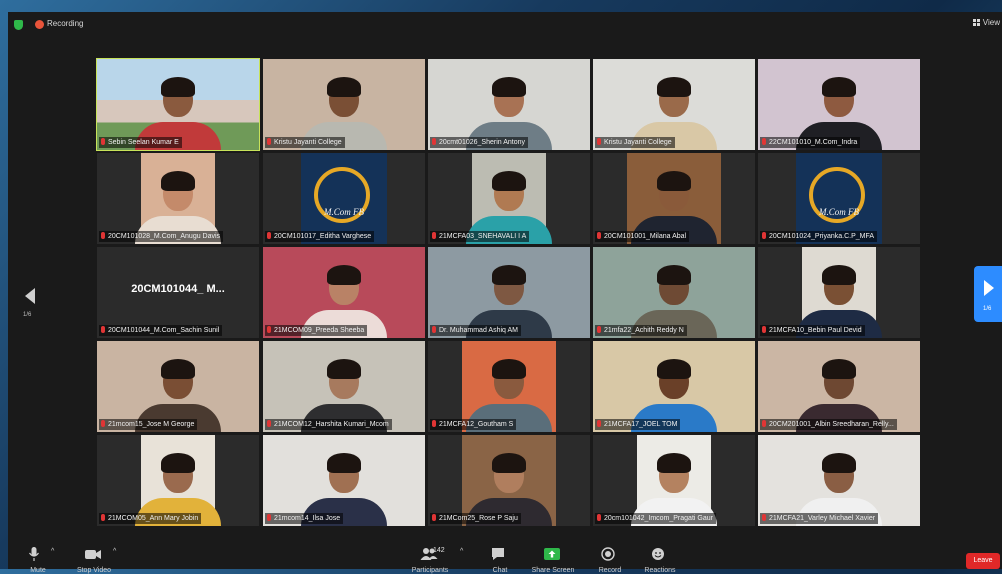 Image resolution: width=1002 pixels, height=574 pixels. Describe the element at coordinates (641, 330) in the screenshot. I see `participant-name-label: 21mfa22_Achith Reddy N` at that location.